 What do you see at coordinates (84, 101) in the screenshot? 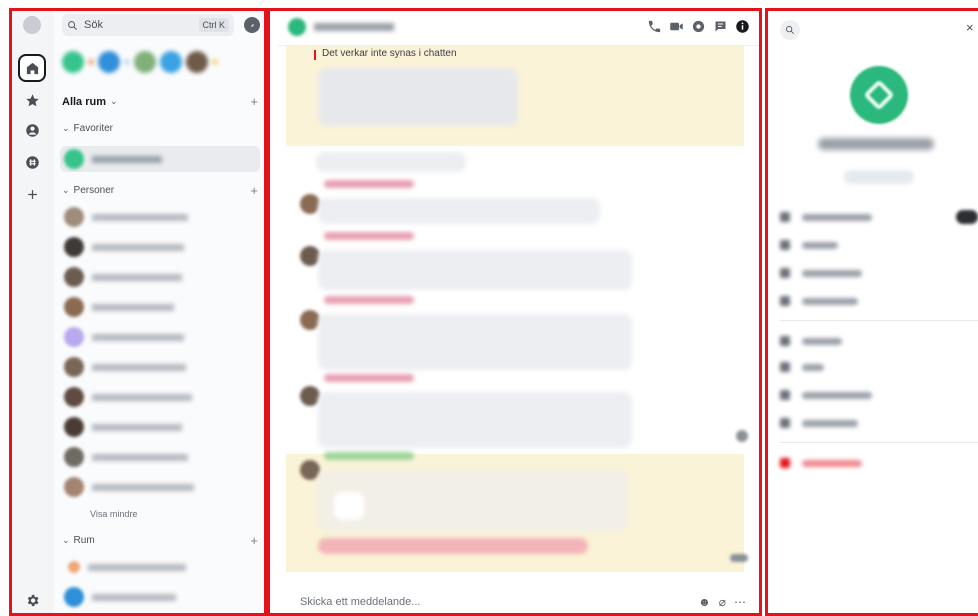
I see `all-rooms-label: Alla rum` at bounding box center [84, 101].